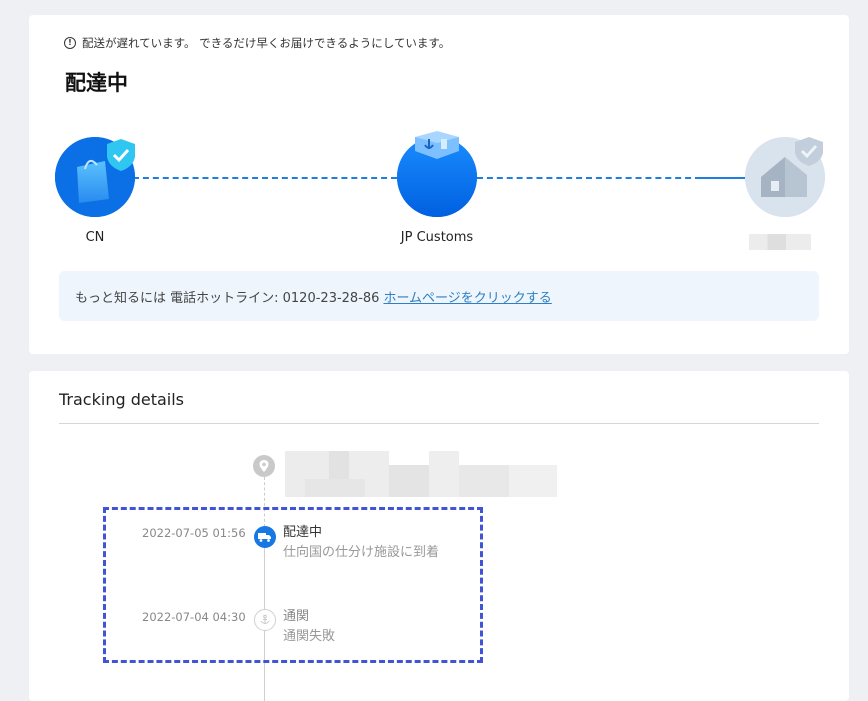  Describe the element at coordinates (264, 466) in the screenshot. I see `location-pin-icon` at that location.